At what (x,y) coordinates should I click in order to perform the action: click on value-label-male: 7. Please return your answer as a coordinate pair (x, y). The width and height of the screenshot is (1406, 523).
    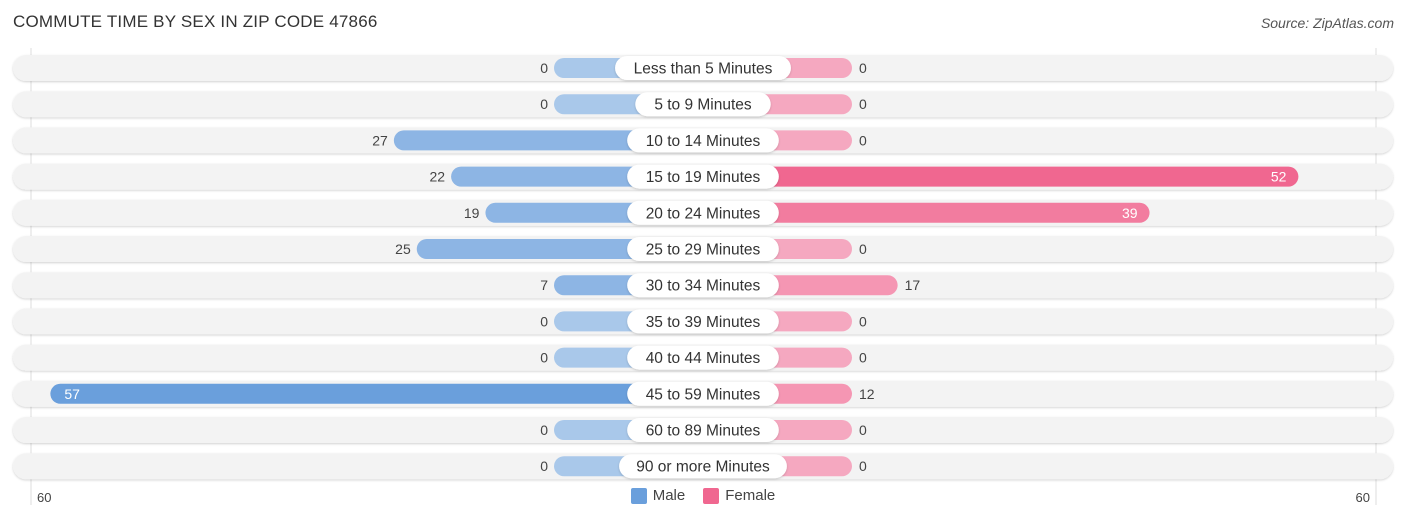
    Looking at the image, I should click on (544, 285).